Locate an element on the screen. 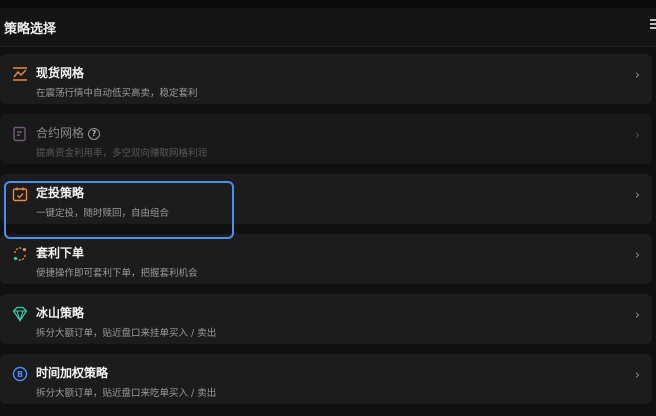 This screenshot has height=416, width=656. page-header: 策略选择 is located at coordinates (328, 27).